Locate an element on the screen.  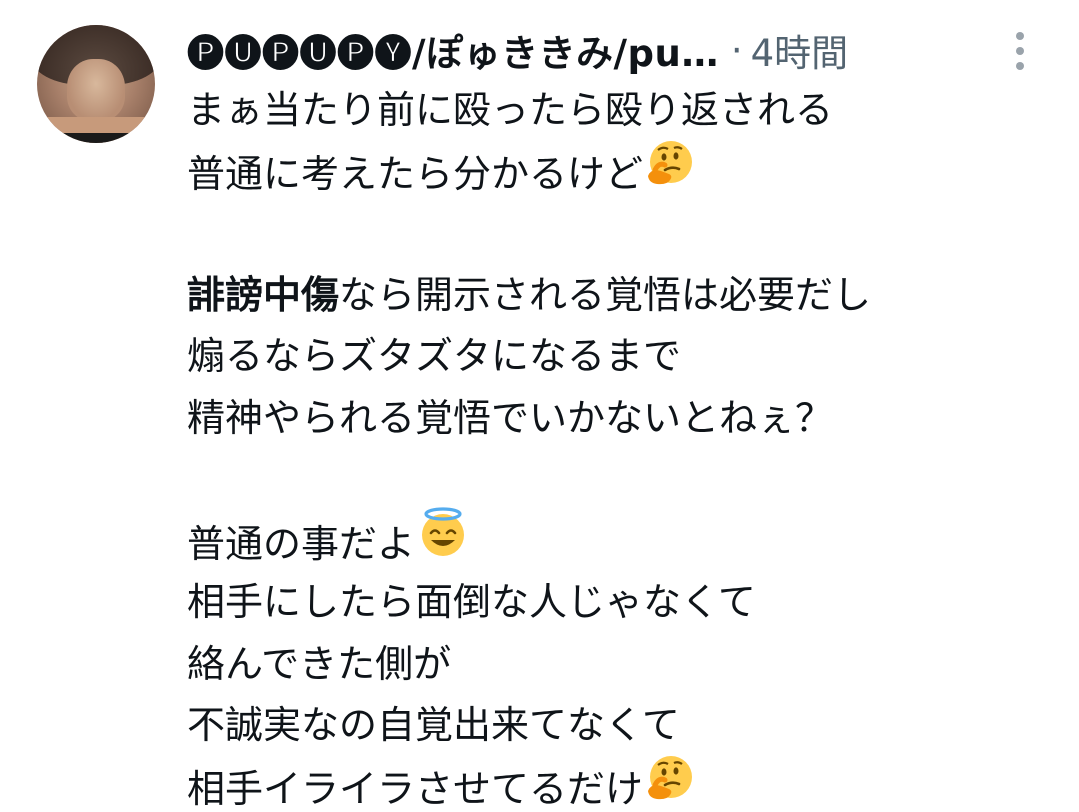
smiling-face-with-halo-emoji is located at coordinates (443, 542).